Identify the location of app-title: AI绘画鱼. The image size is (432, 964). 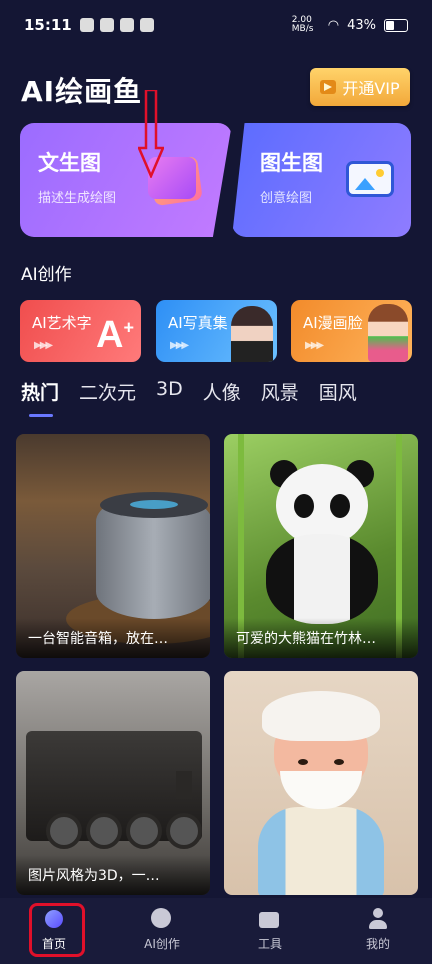
(82, 91).